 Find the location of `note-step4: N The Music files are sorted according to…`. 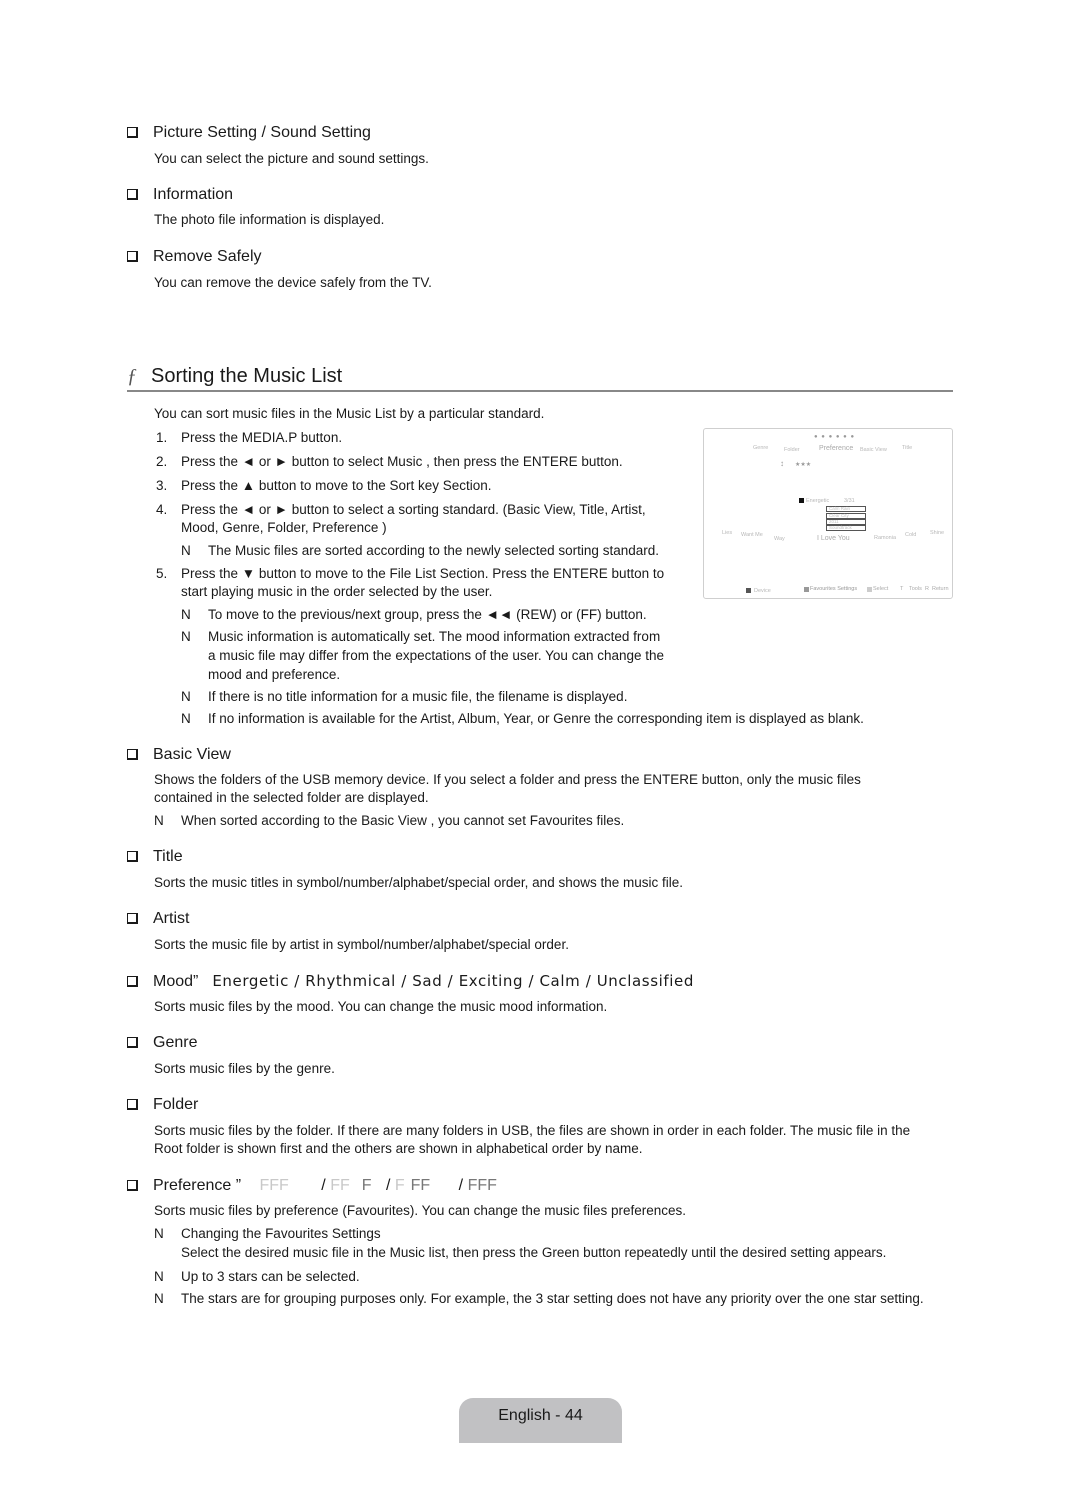

note-step4: N The Music files are sorted according to… is located at coordinates (441, 550).